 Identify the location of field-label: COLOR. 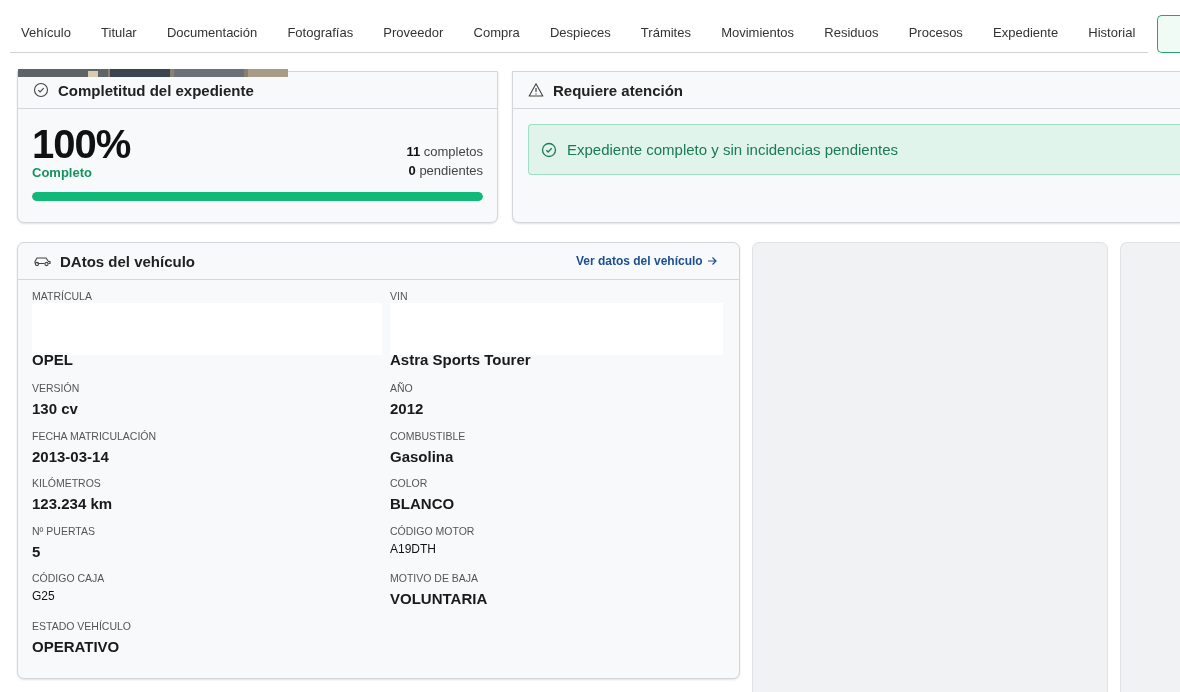
(409, 483).